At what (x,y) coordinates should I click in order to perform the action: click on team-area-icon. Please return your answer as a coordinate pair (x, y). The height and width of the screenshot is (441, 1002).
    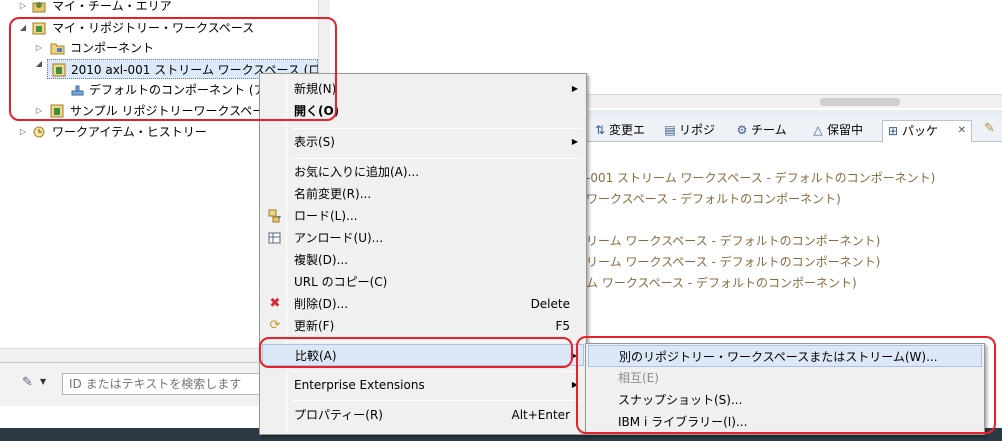
    Looking at the image, I should click on (39, 7).